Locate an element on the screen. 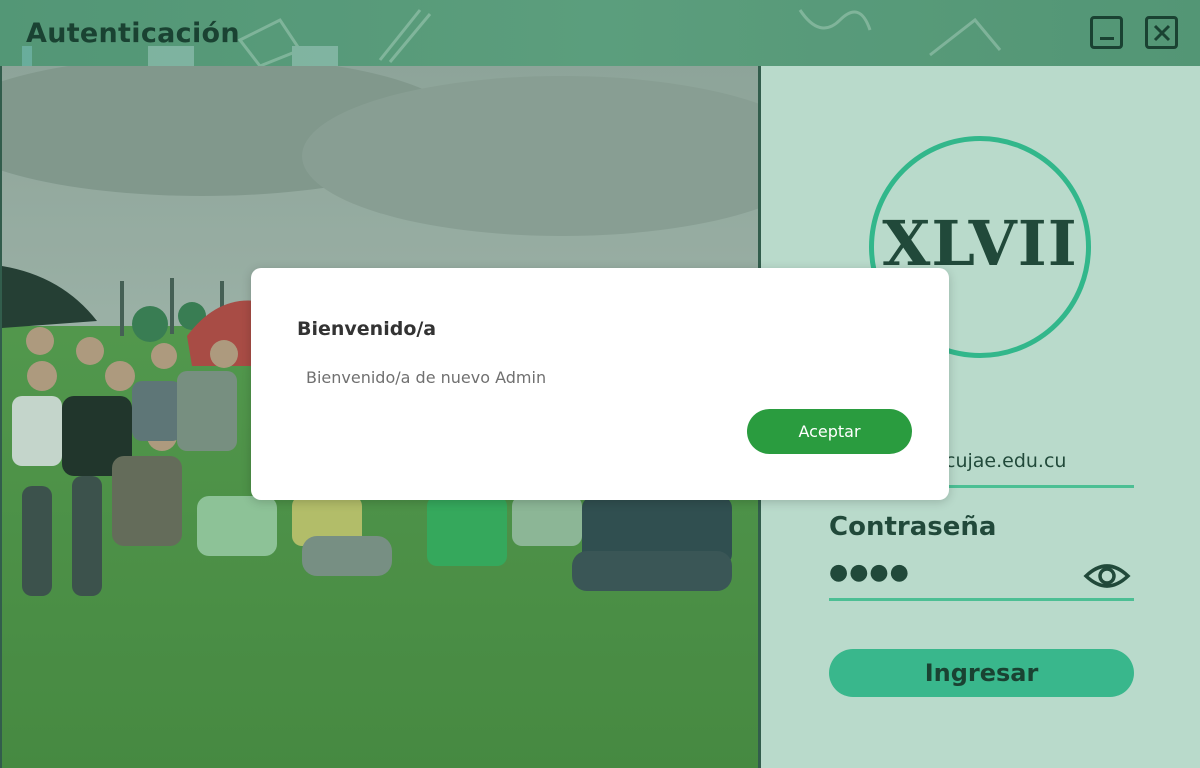  close-button is located at coordinates (1161, 32).